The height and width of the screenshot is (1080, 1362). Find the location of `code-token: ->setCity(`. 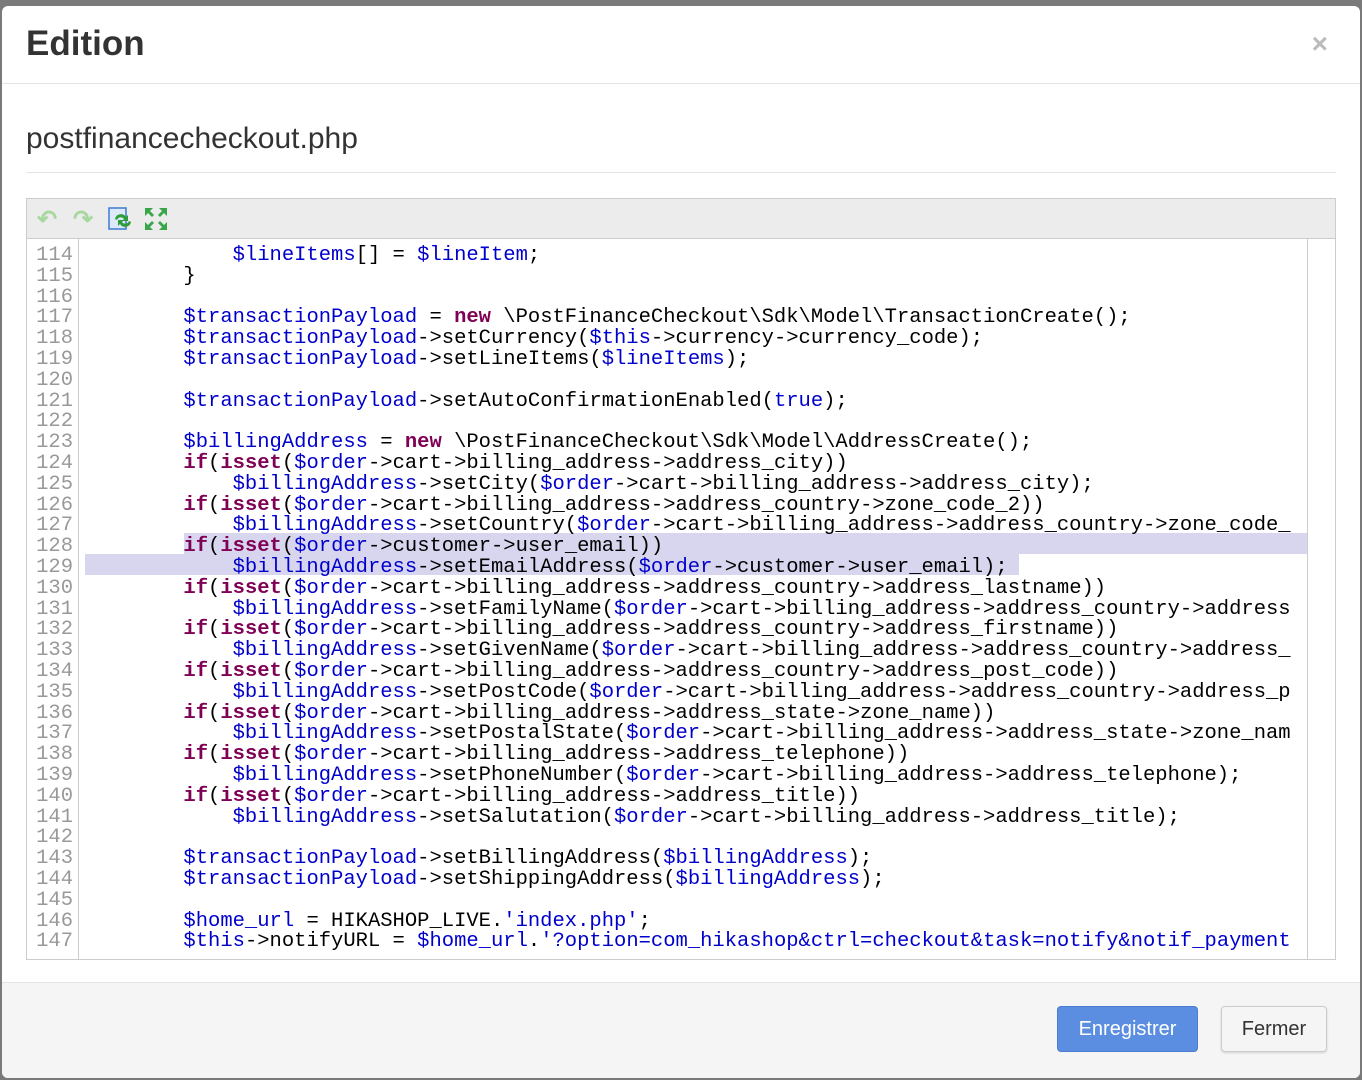

code-token: ->setCity( is located at coordinates (479, 484).